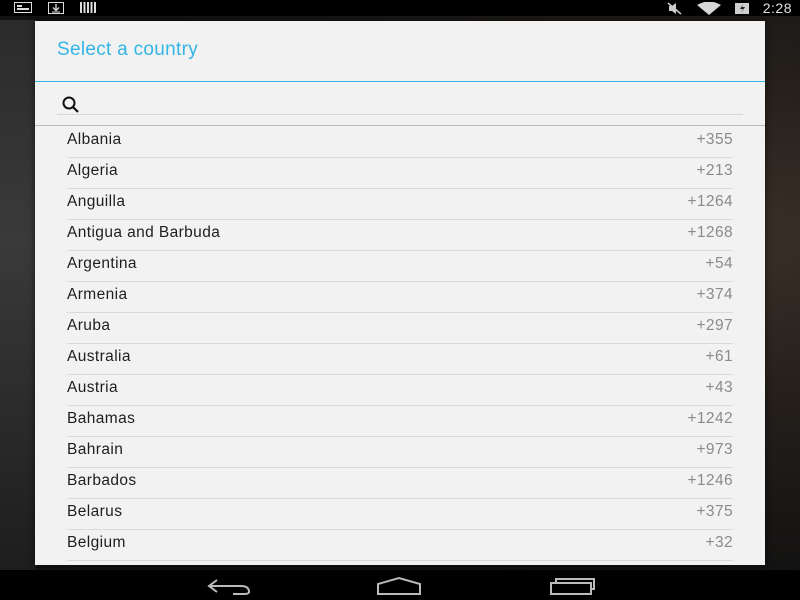 The height and width of the screenshot is (600, 800). Describe the element at coordinates (23, 7) in the screenshot. I see `notification-icon` at that location.